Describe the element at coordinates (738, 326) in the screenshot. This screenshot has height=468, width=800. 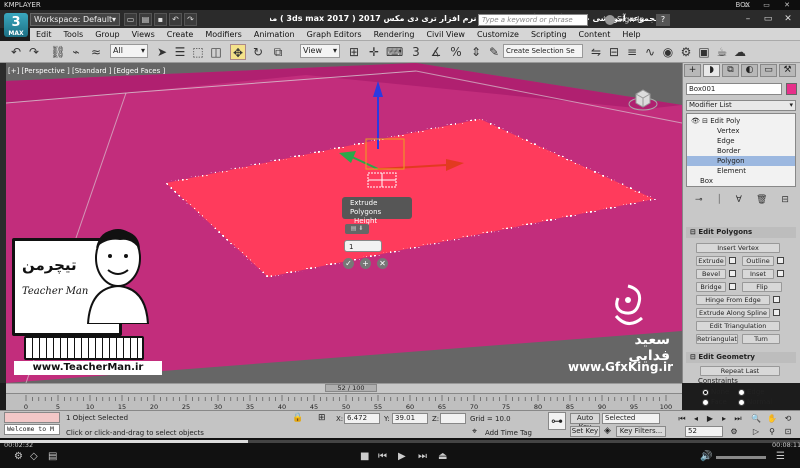
I see `edit-triangulation-button: Edit Triangulation` at that location.